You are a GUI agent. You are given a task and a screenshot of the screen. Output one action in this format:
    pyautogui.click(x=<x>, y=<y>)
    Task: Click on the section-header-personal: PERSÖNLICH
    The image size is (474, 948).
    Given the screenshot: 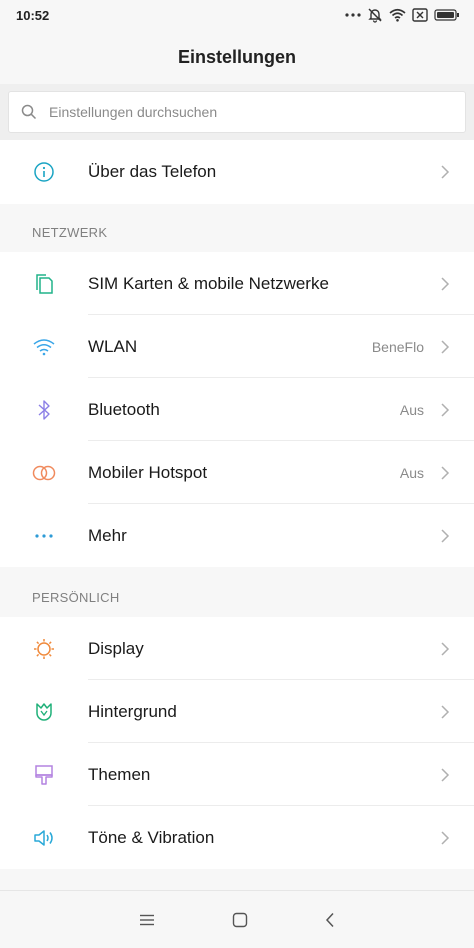 What is the action you would take?
    pyautogui.click(x=237, y=593)
    